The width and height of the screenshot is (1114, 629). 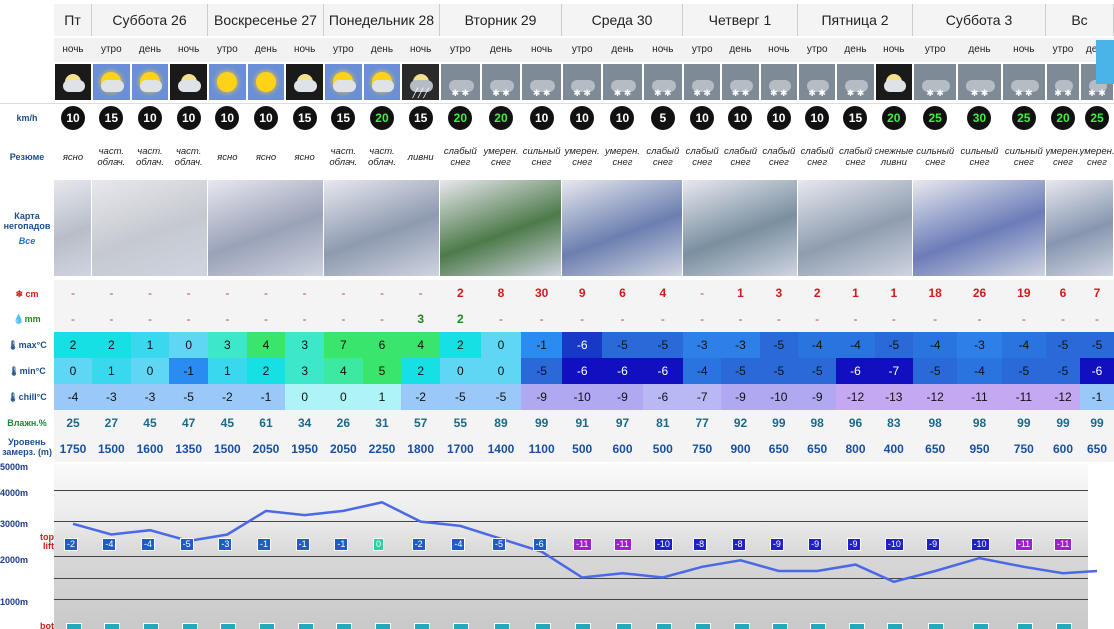 What do you see at coordinates (539, 544) in the screenshot?
I see `top-lift-temp-badge: -6` at bounding box center [539, 544].